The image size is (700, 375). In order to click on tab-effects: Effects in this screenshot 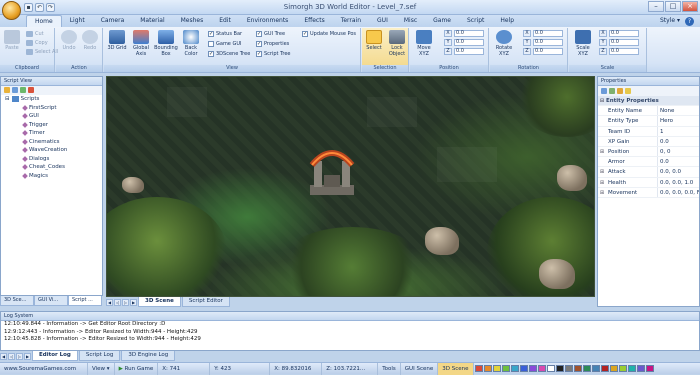, I will do `click(314, 21)`.